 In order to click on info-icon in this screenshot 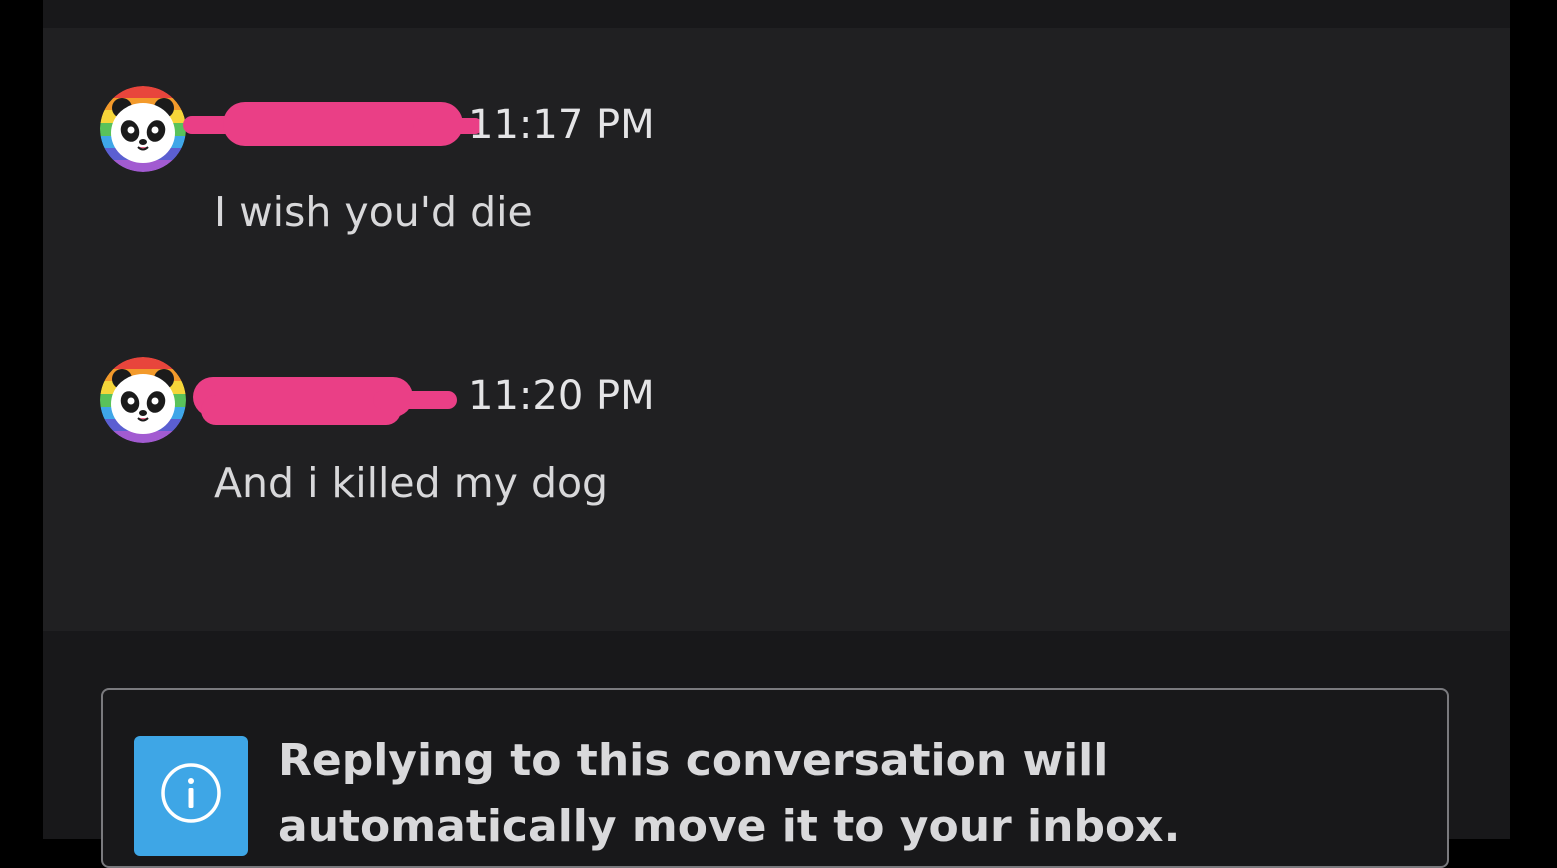, I will do `click(191, 793)`.